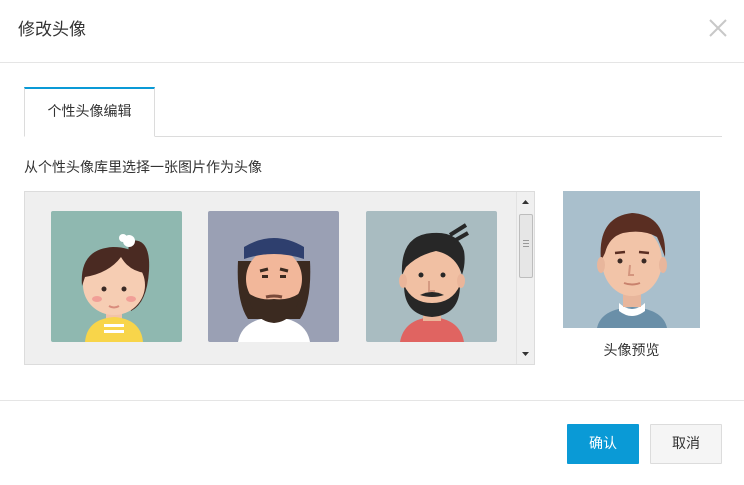  I want to click on tab-bar: 个性头像编辑, so click(373, 112).